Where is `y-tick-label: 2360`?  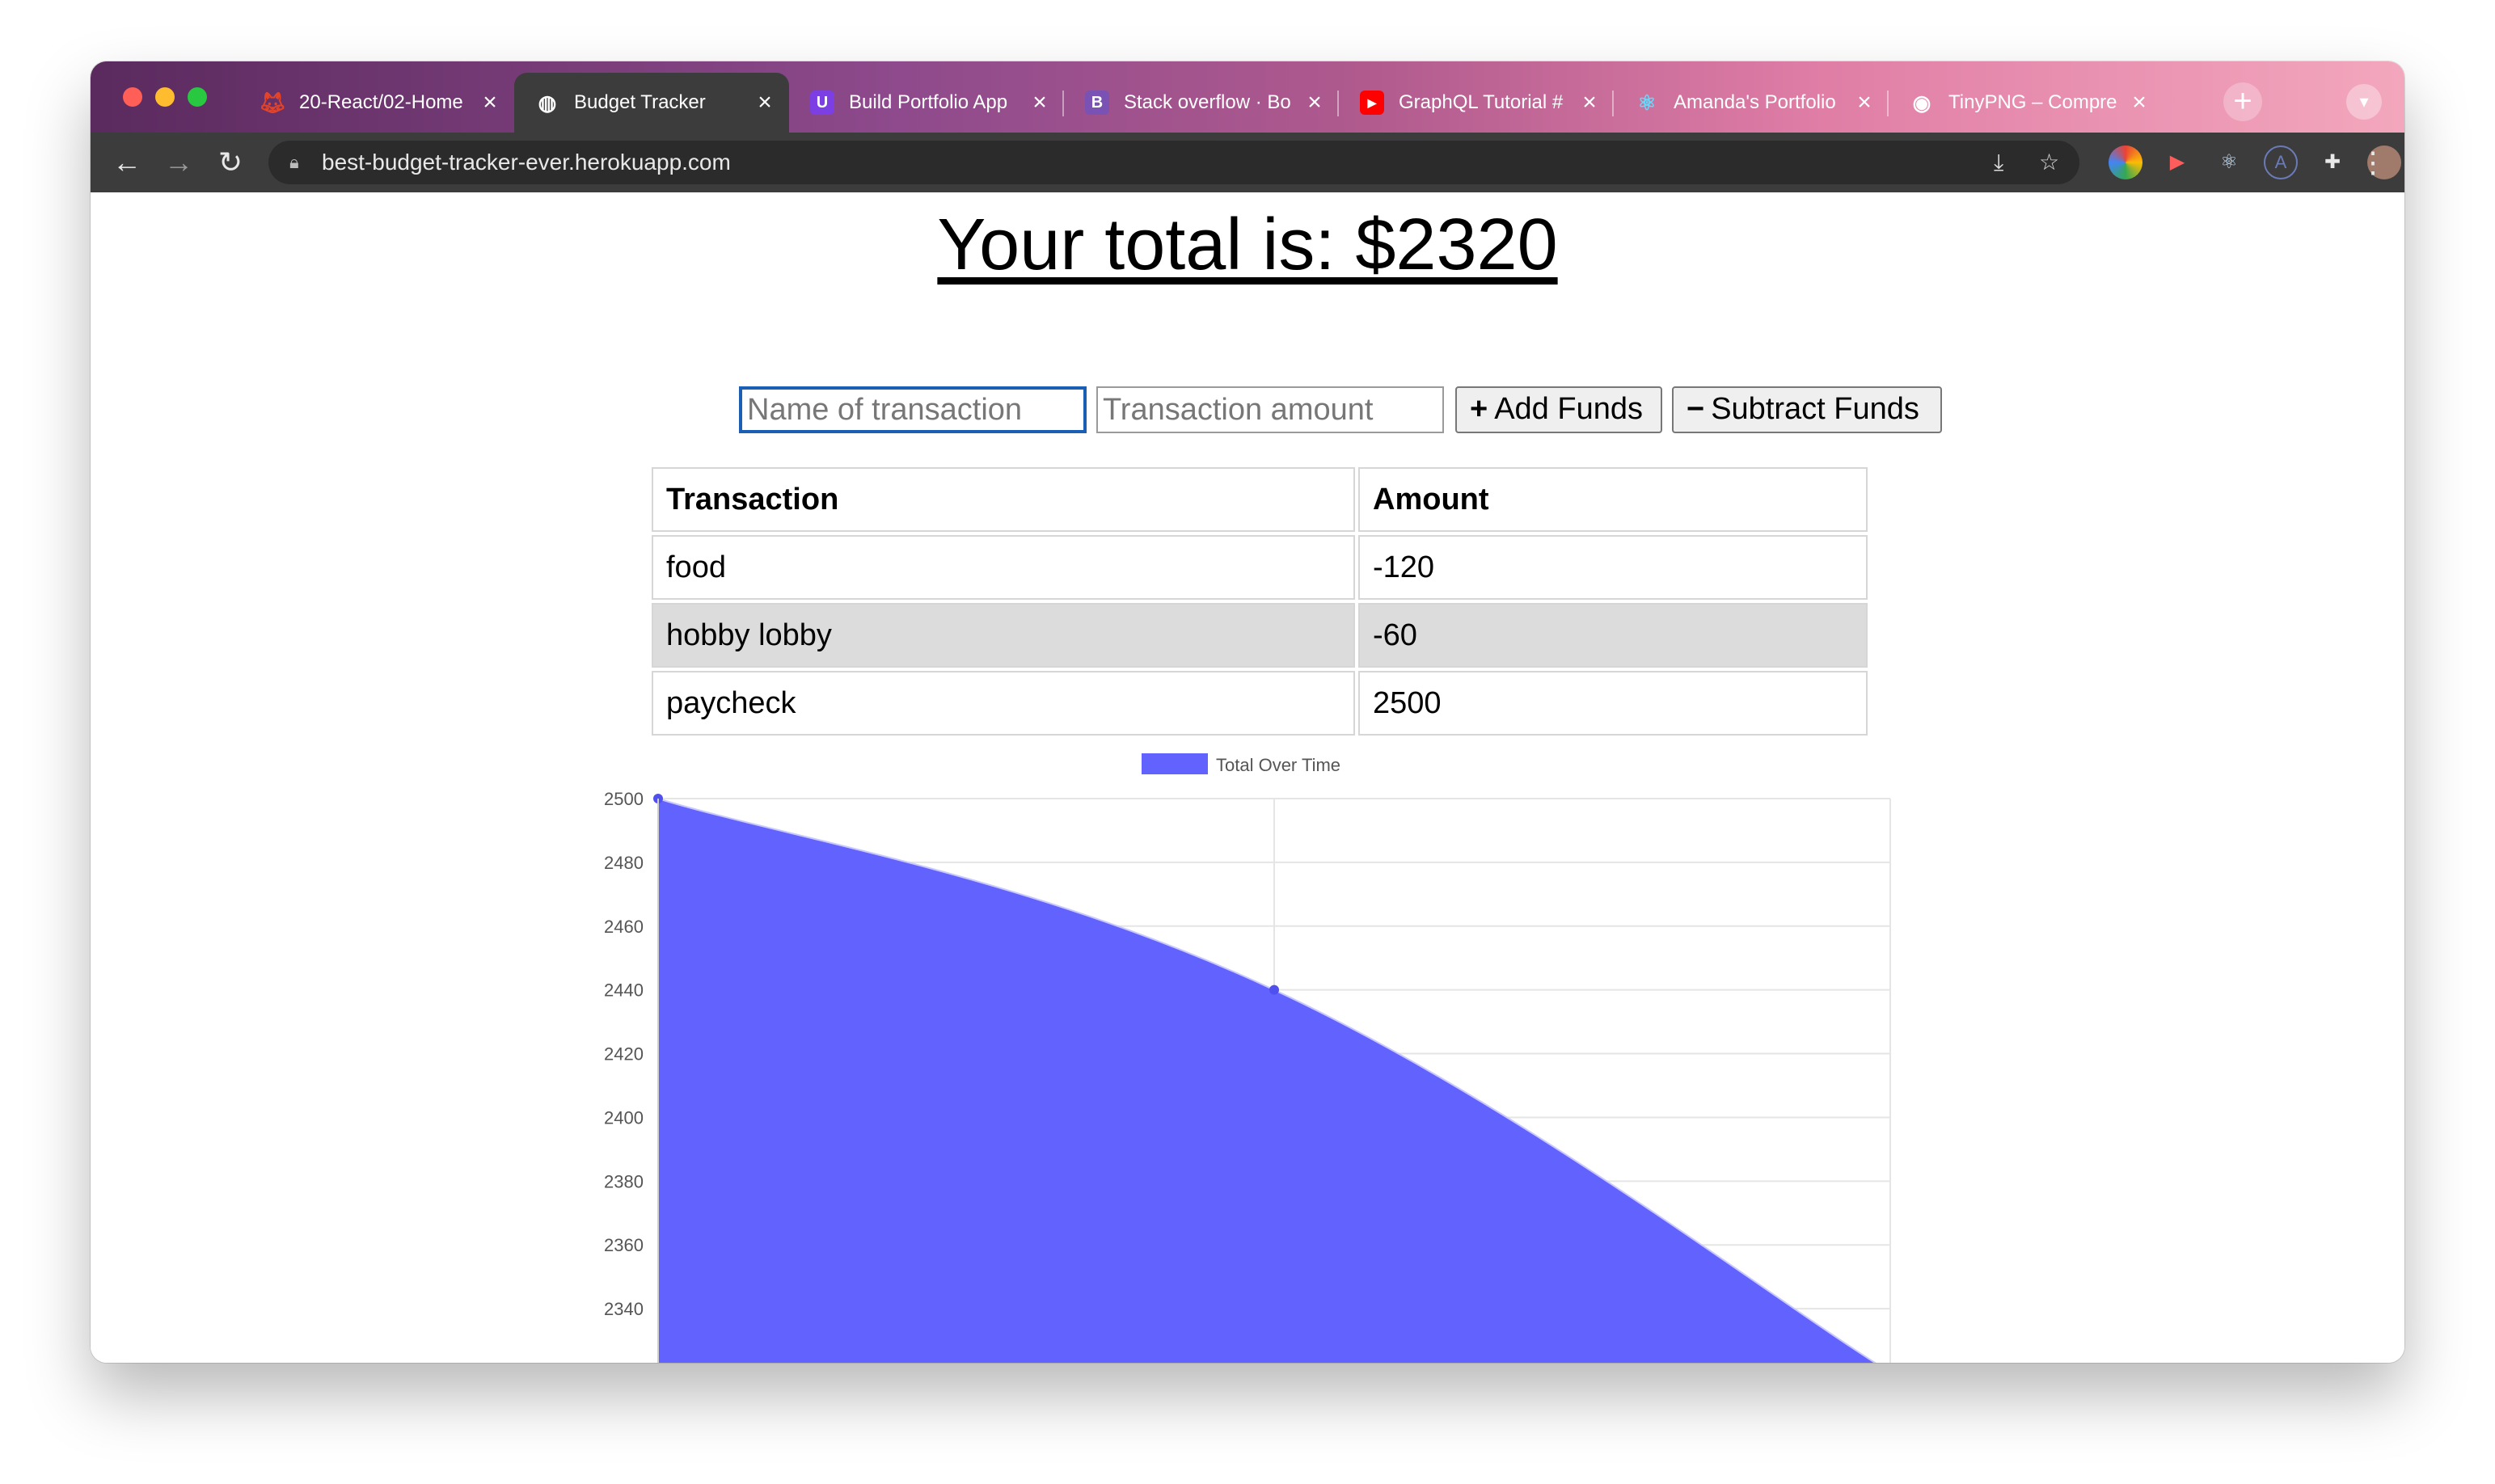
y-tick-label: 2360 is located at coordinates (624, 1245).